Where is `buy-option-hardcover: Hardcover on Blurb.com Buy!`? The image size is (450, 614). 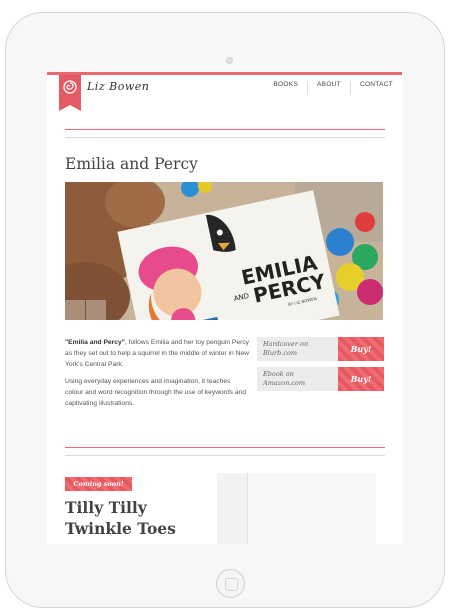 buy-option-hardcover: Hardcover on Blurb.com Buy! is located at coordinates (320, 349).